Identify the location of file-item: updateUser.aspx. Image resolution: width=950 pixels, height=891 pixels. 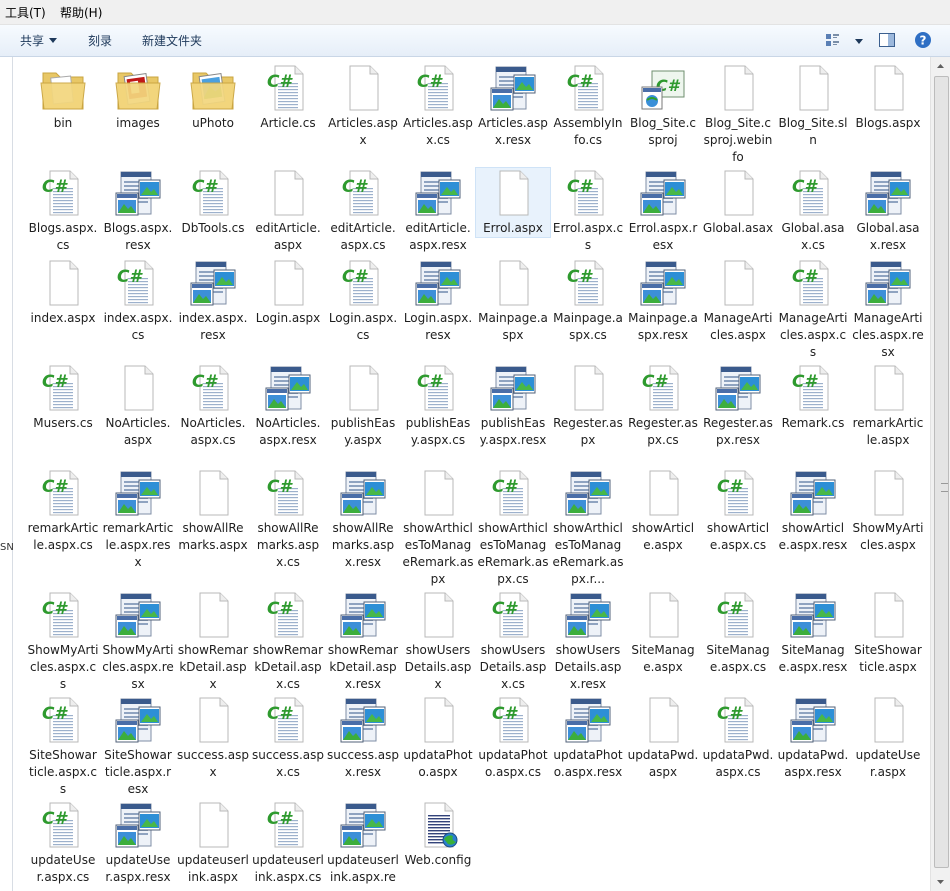
(888, 738).